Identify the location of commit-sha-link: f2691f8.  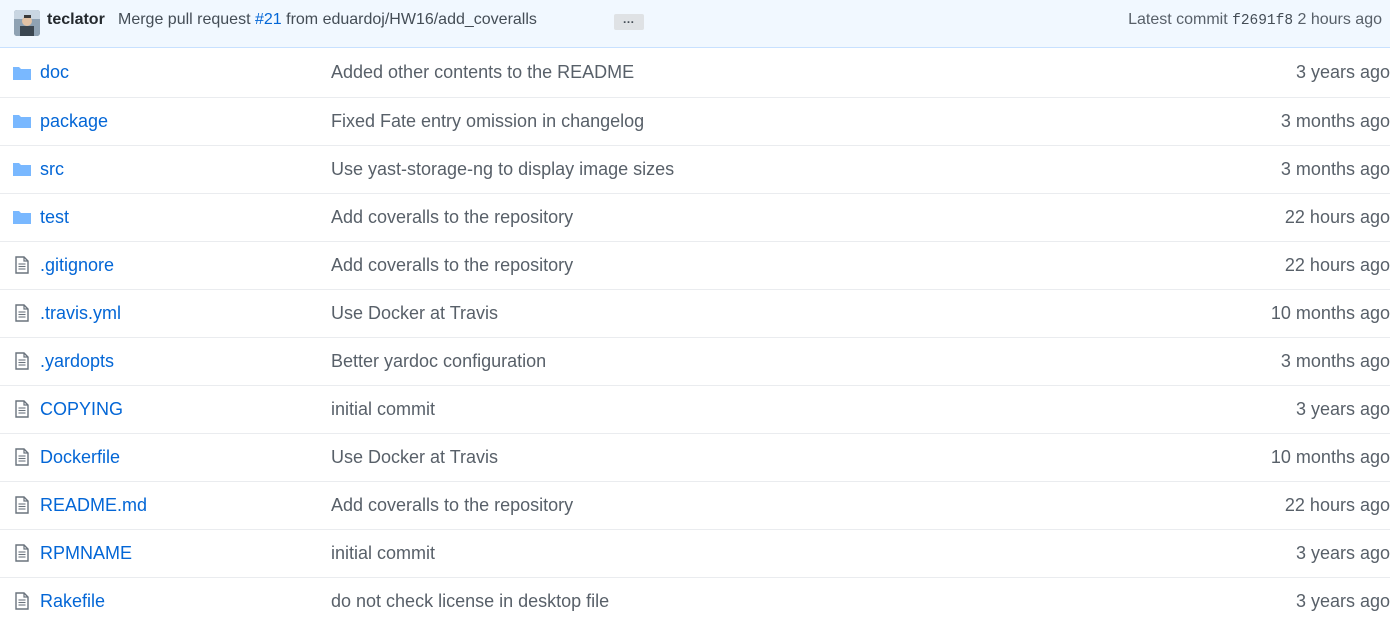
(1262, 21).